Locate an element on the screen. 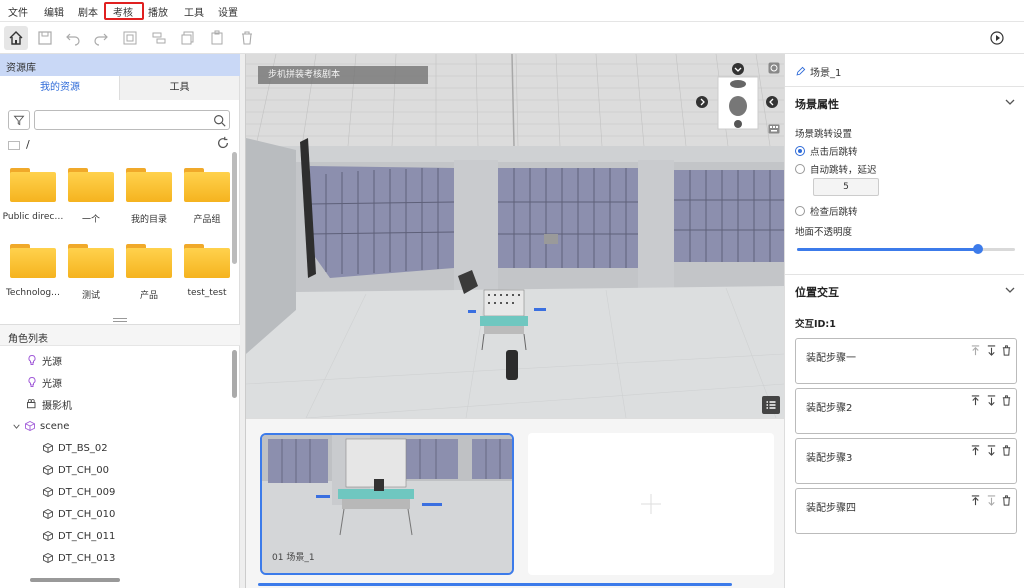 This screenshot has height=588, width=1024. radio-jump-after-check: 检查后跳转 is located at coordinates (826, 211).